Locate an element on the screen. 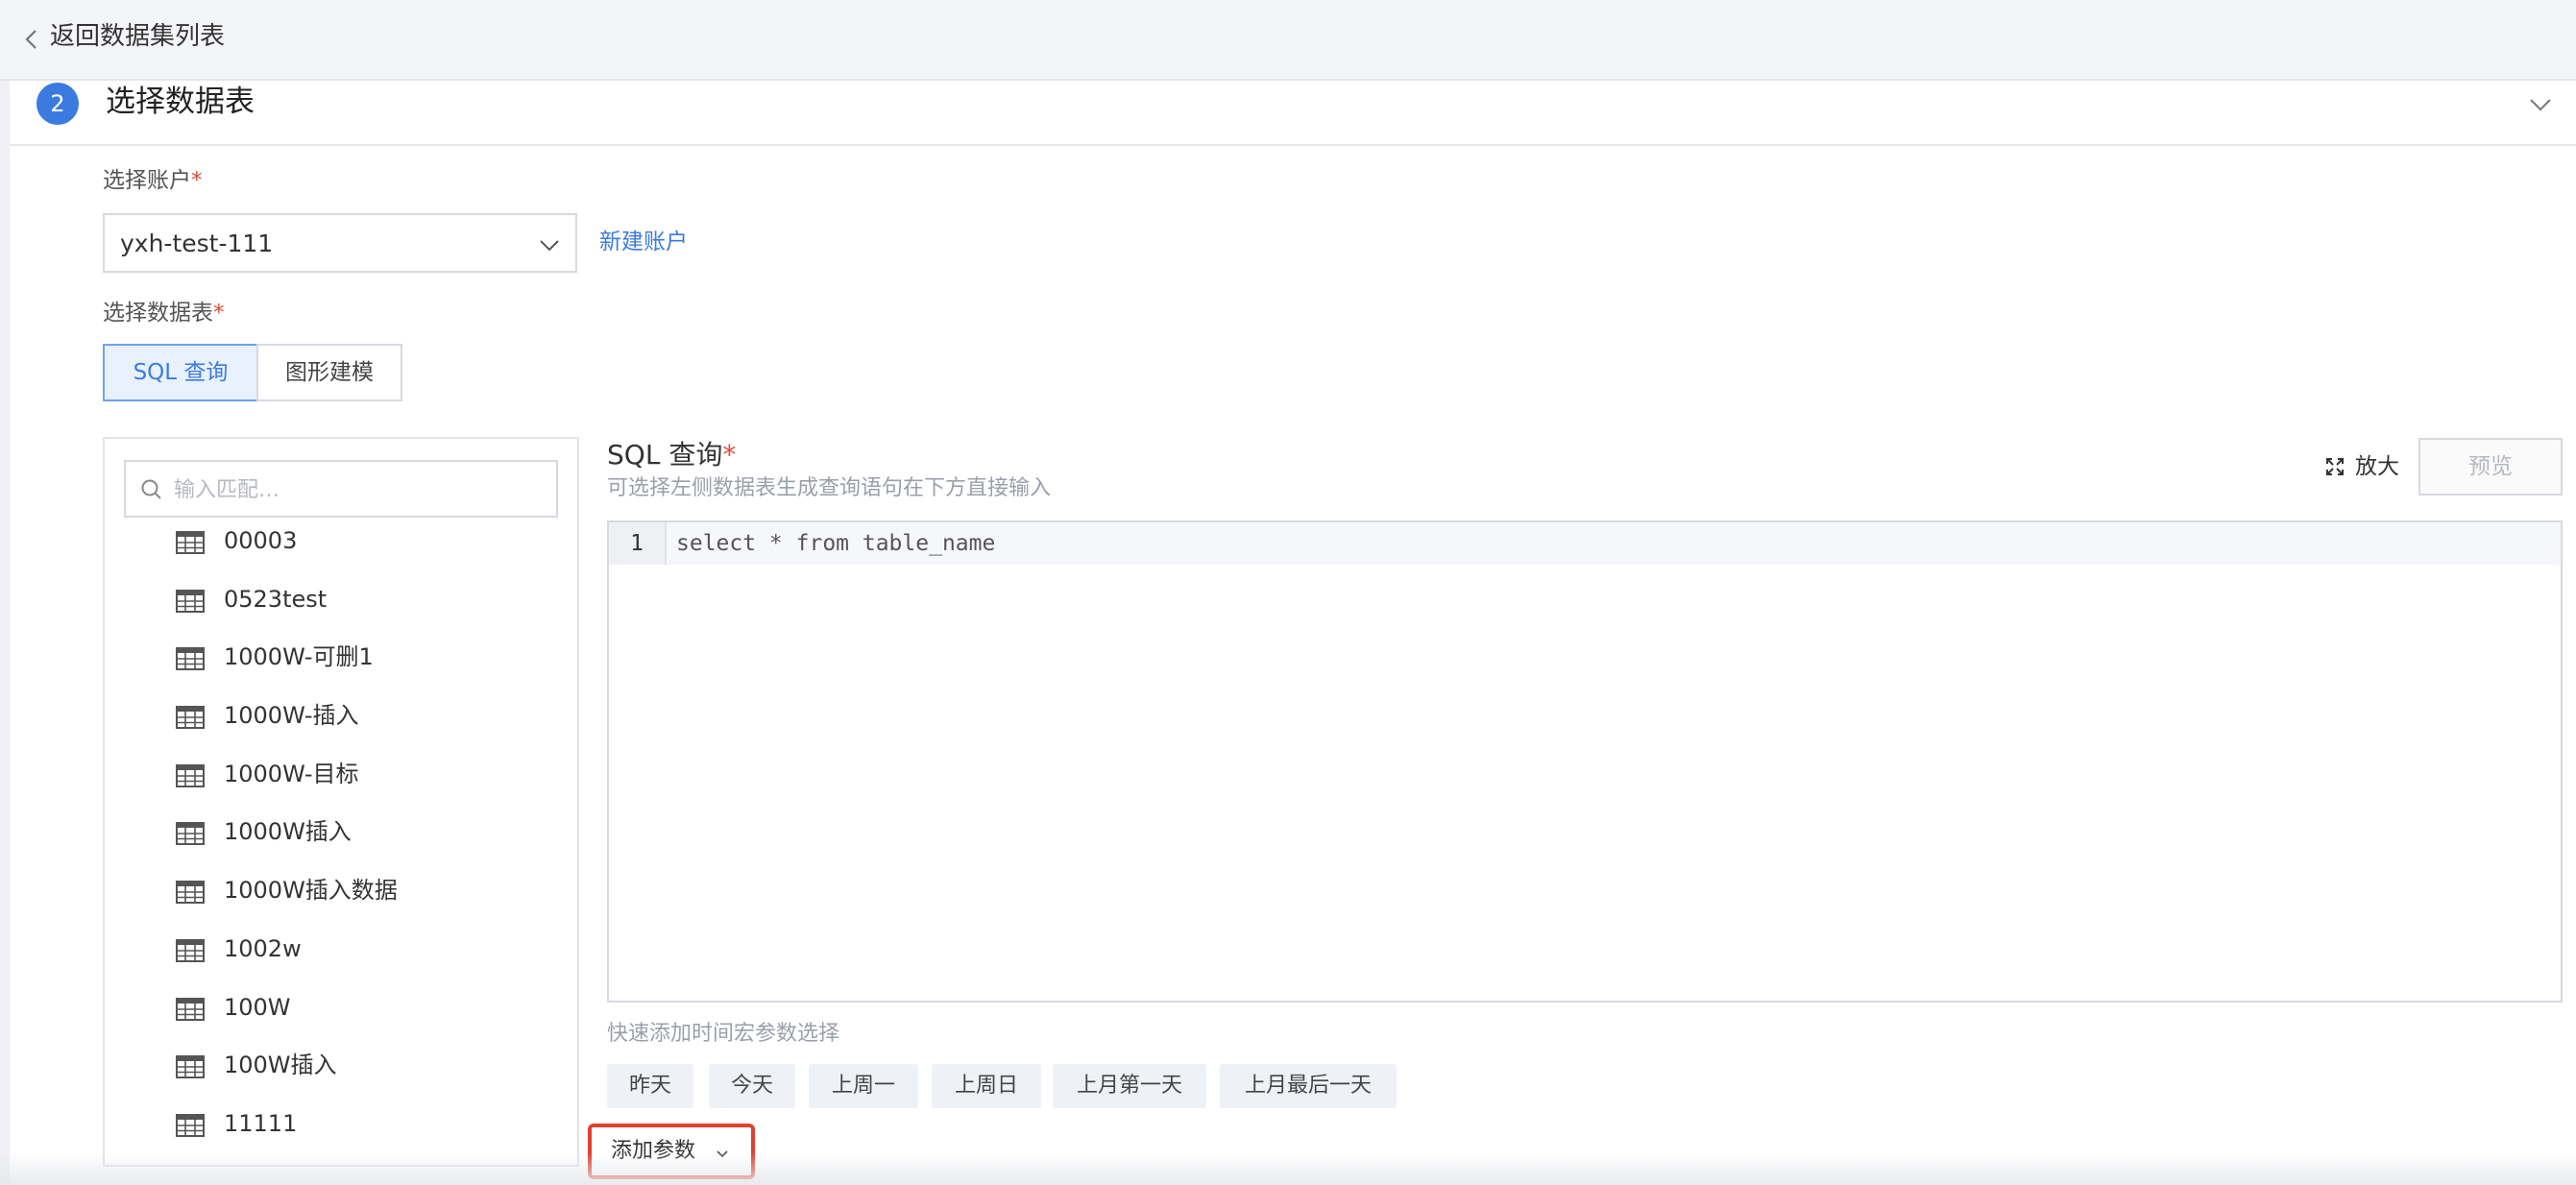 The image size is (2576, 1185). sql-hint: 可选择左侧数据表生成查询语句在下方直接输入 is located at coordinates (829, 488).